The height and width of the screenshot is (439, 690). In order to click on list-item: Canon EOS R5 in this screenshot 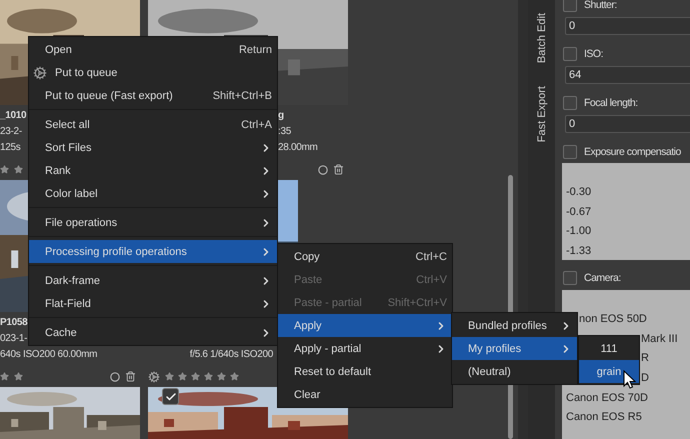, I will do `click(604, 417)`.